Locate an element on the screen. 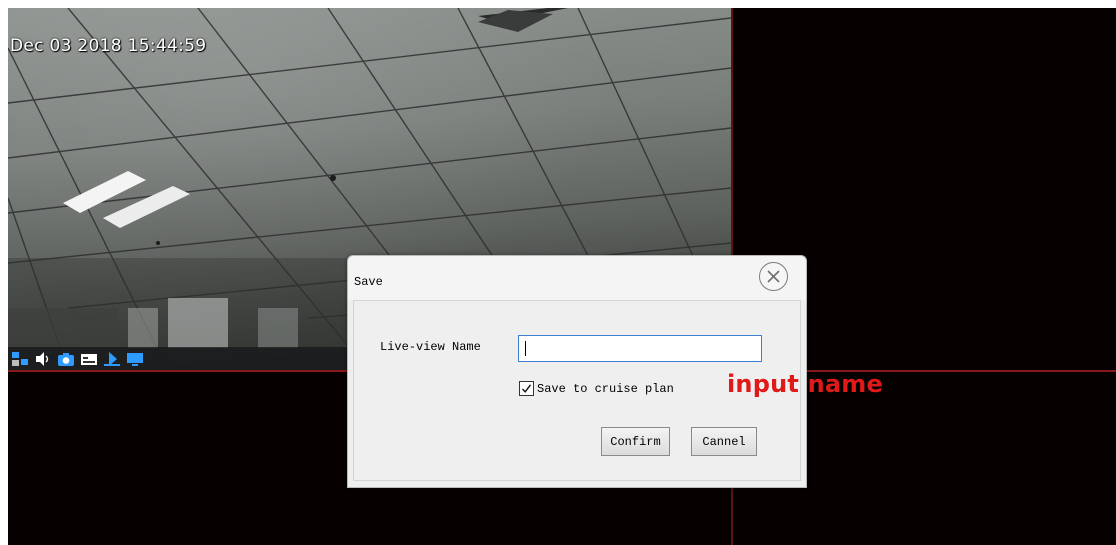 The image size is (1116, 545). check-icon is located at coordinates (526, 388).